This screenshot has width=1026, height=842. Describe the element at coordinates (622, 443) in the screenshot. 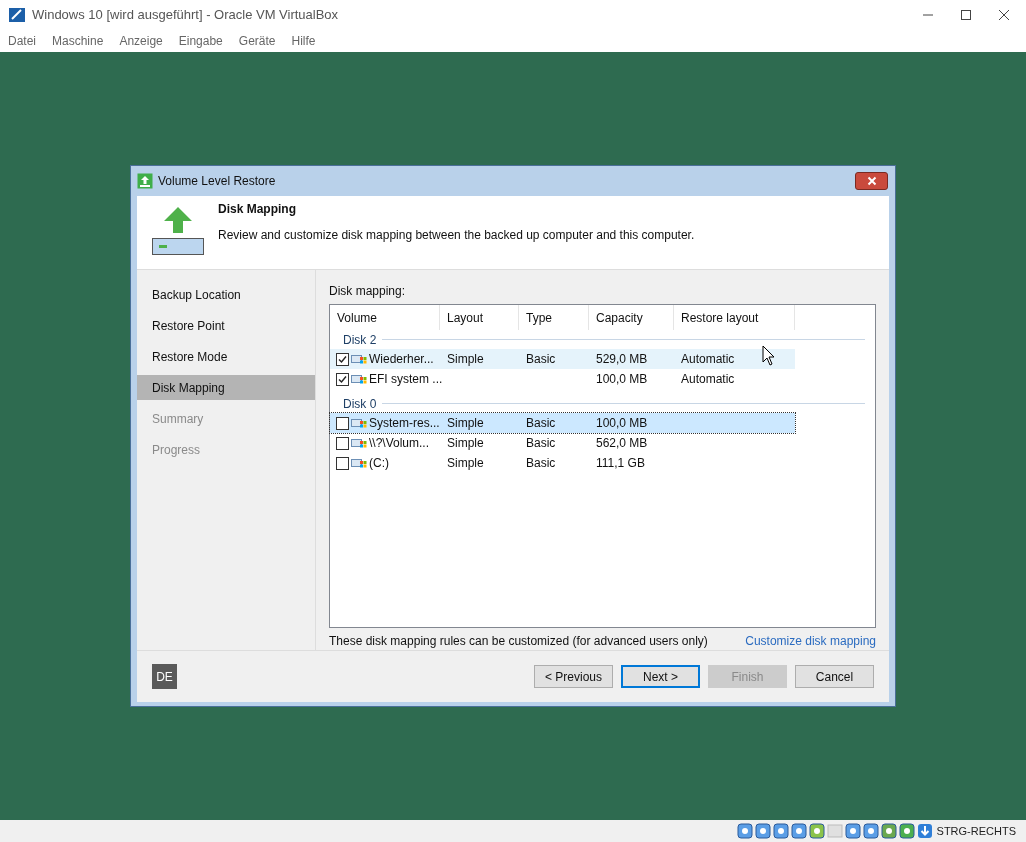

I see `table-cell-text: 562,0 MB` at that location.